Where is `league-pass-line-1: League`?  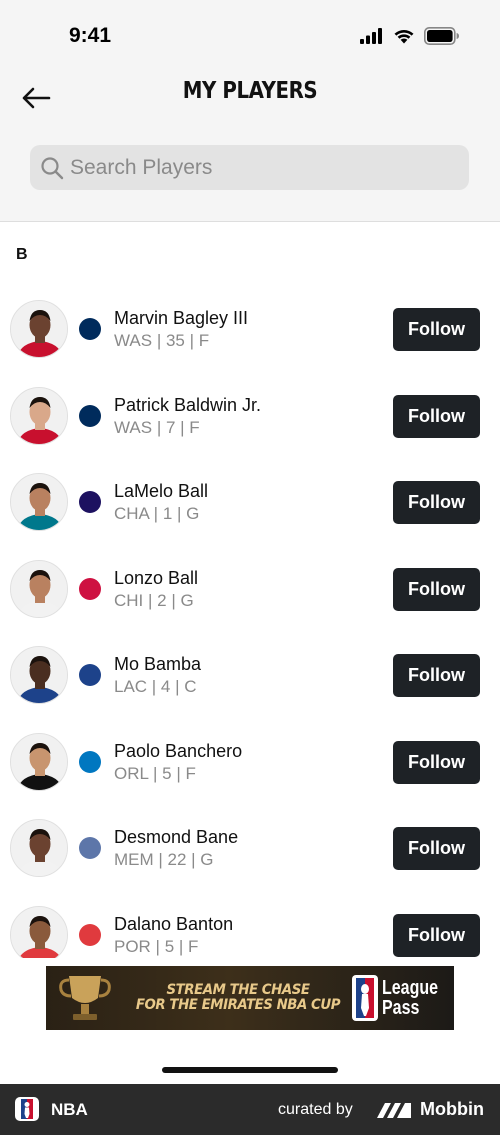
league-pass-line-1: League is located at coordinates (410, 988).